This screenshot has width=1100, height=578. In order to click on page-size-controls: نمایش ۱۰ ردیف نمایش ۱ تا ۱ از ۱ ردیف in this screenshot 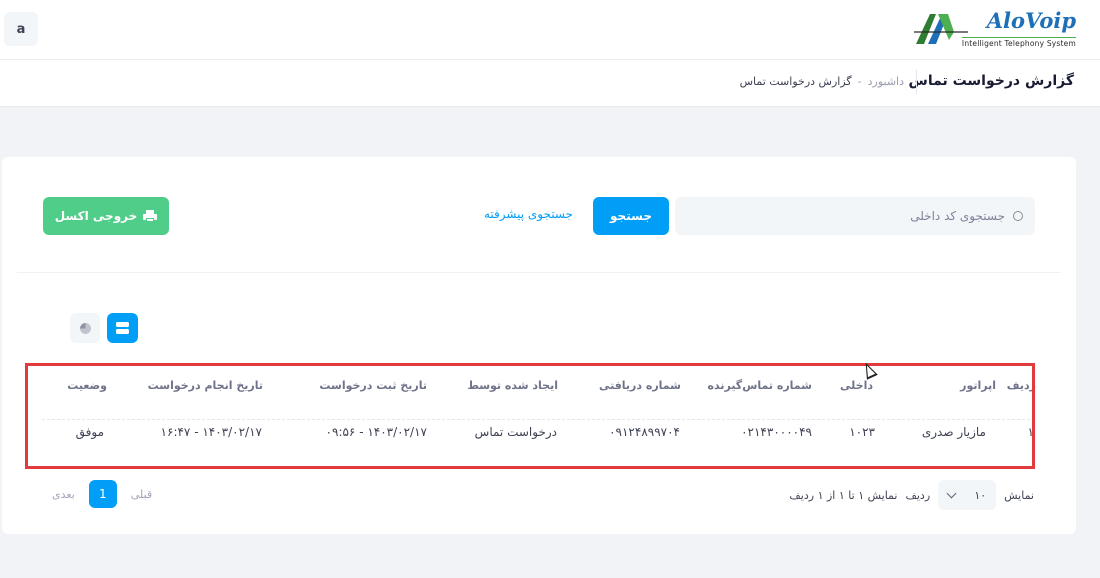, I will do `click(911, 495)`.